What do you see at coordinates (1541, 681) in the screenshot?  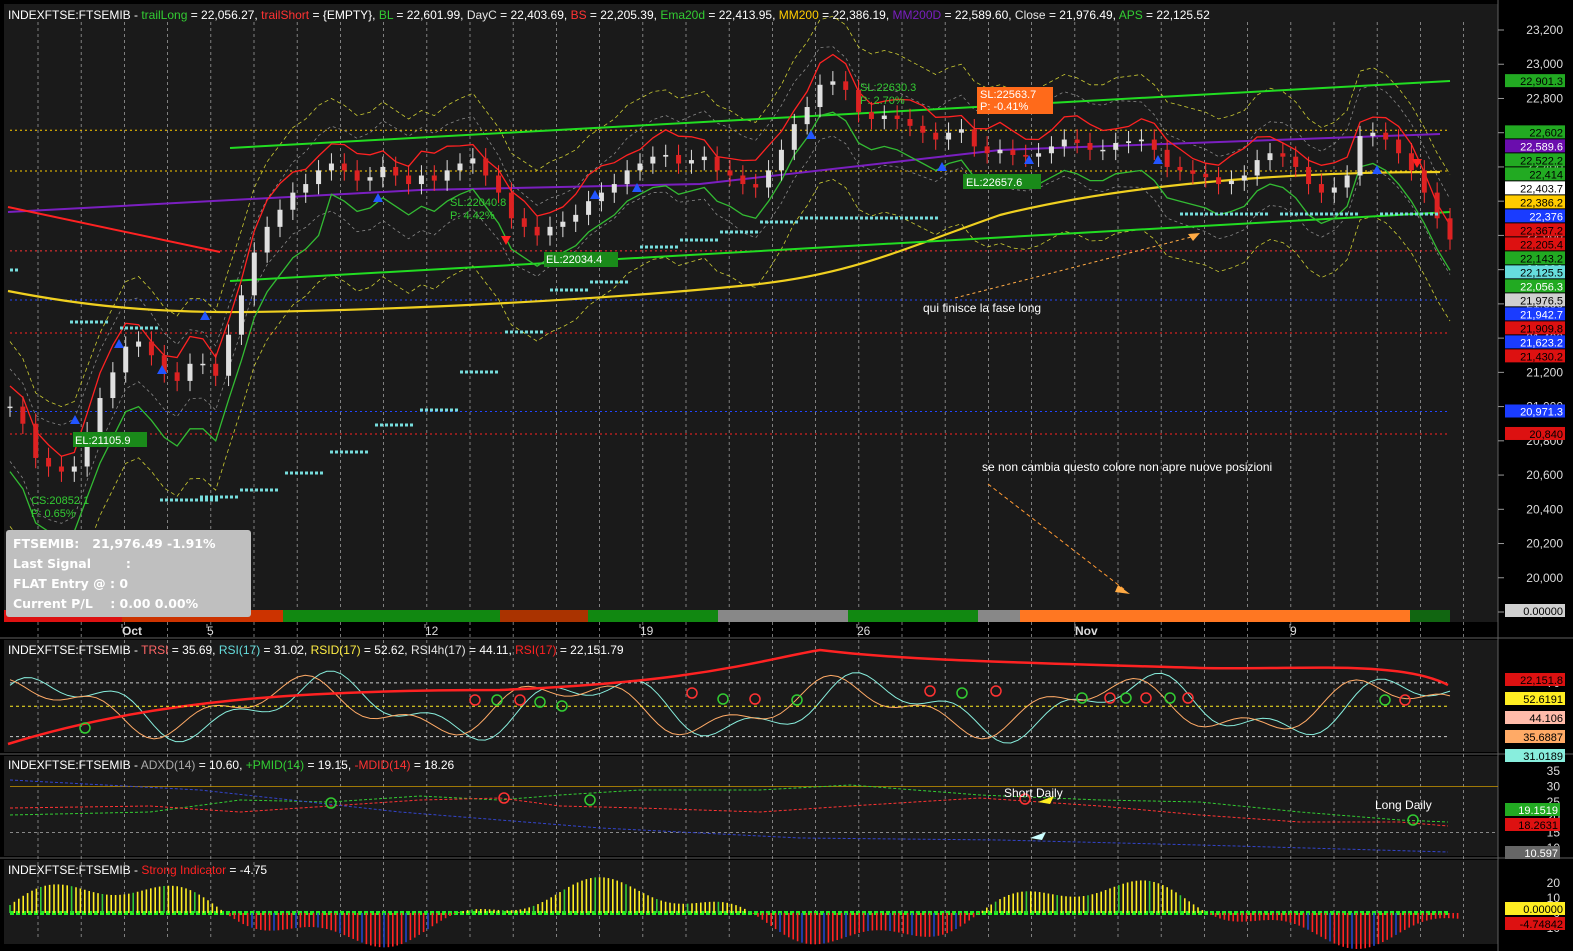 I see `rsi-label: 22,151.8` at bounding box center [1541, 681].